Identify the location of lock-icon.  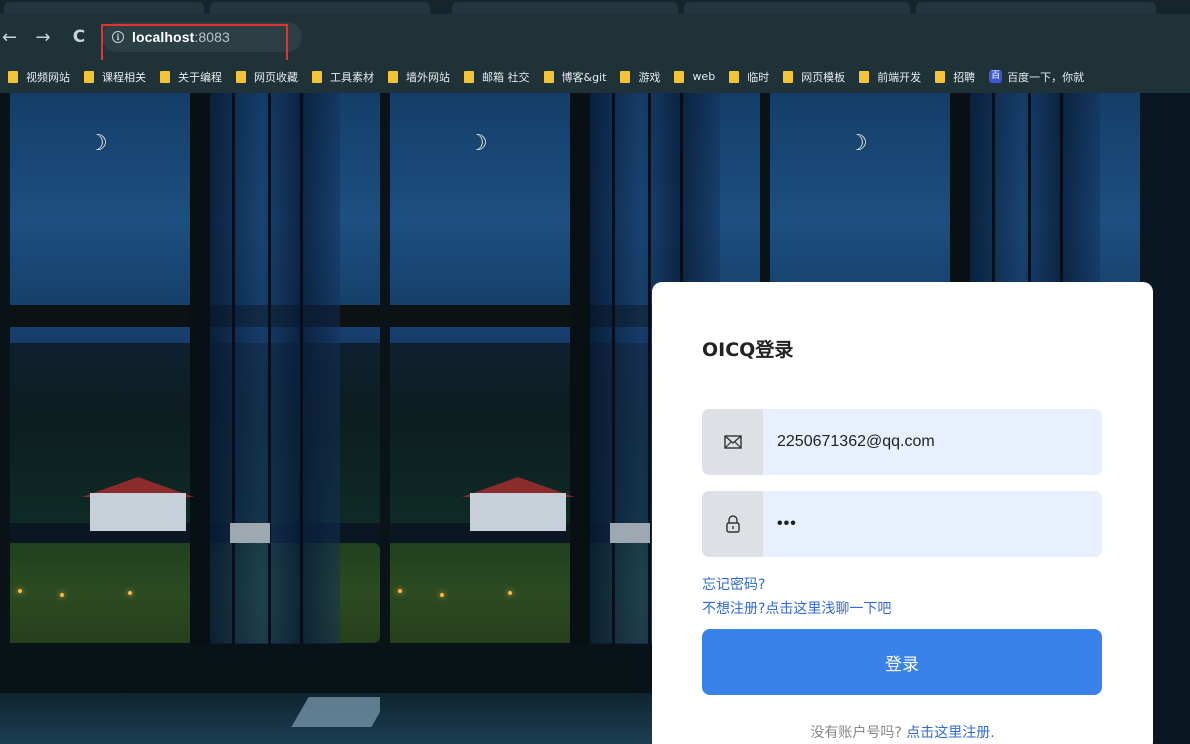
(732, 524).